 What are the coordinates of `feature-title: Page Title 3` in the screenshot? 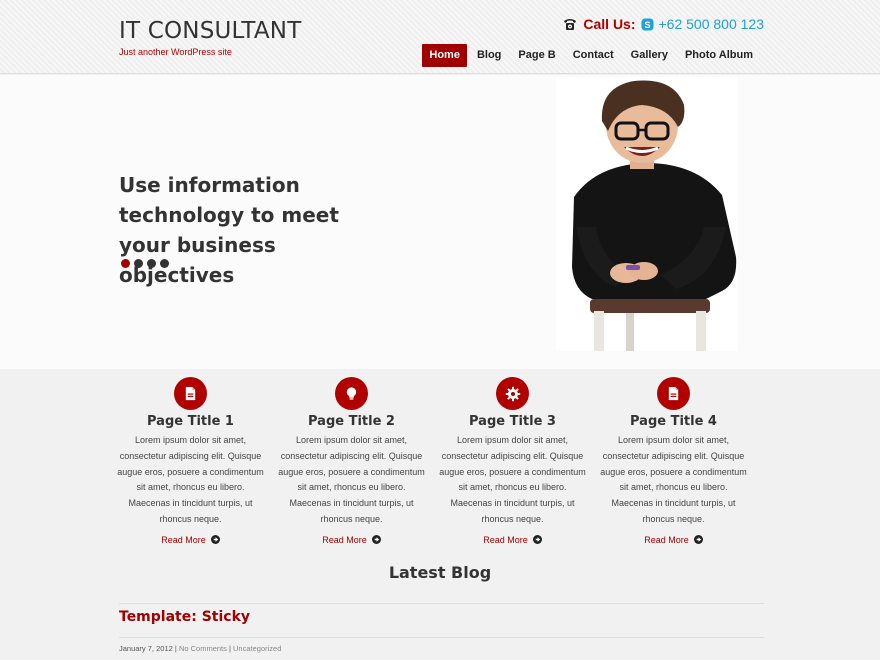 It's located at (512, 423).